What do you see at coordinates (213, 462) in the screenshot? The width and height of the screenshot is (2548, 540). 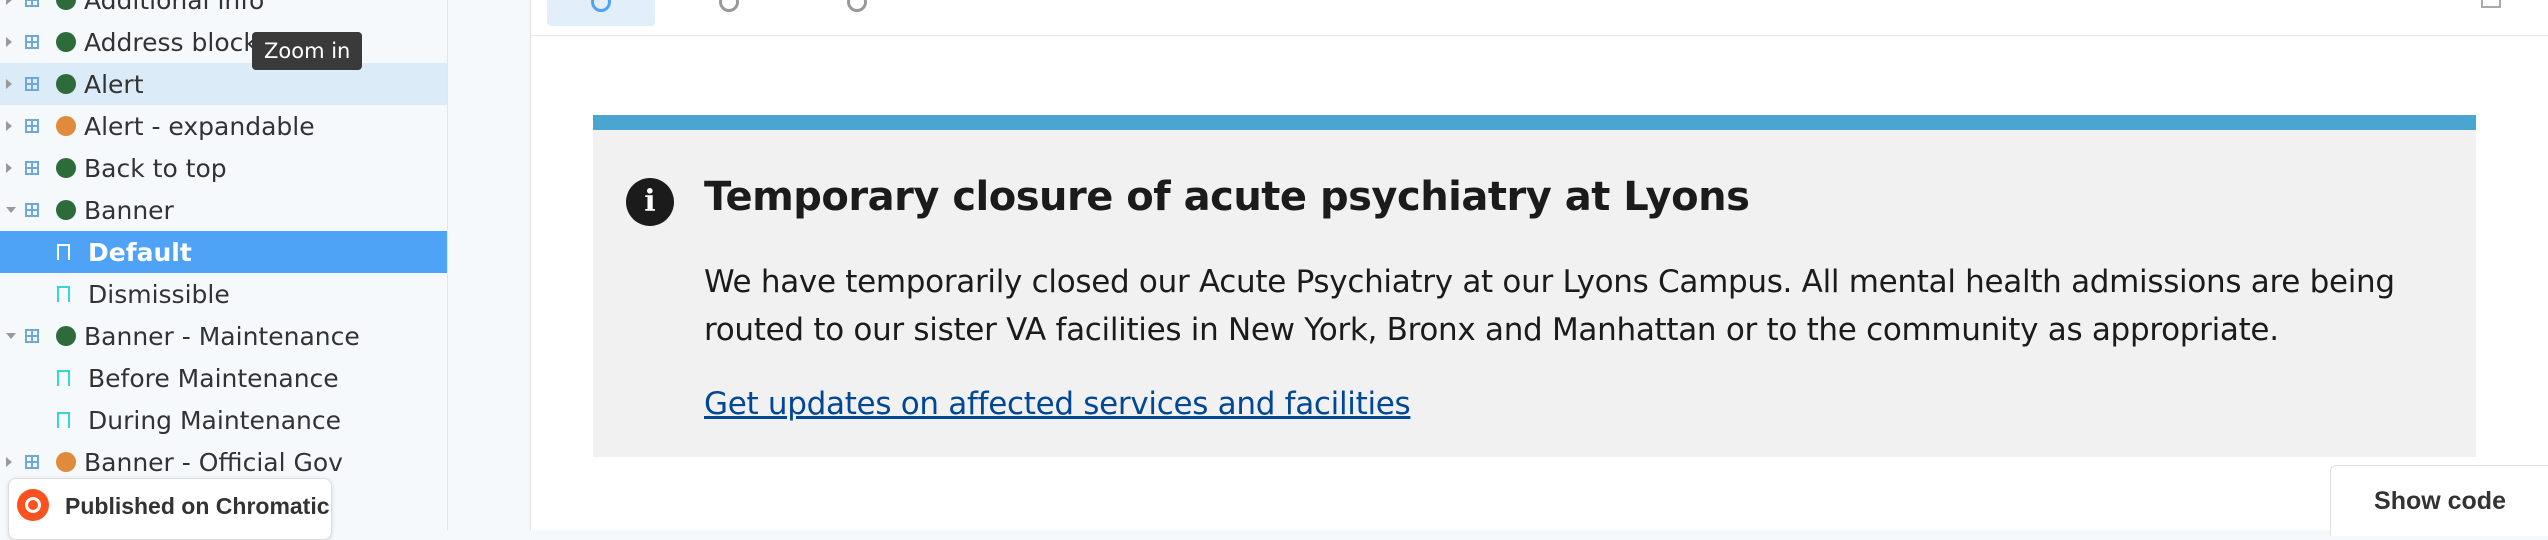 I see `sidebar-item-label: Banner - Official Gov` at bounding box center [213, 462].